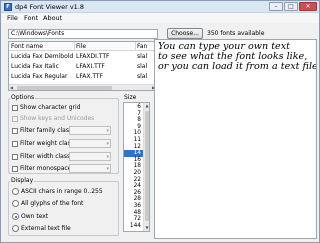  Describe the element at coordinates (15, 144) in the screenshot. I see `filter-weight-checkbox` at that location.